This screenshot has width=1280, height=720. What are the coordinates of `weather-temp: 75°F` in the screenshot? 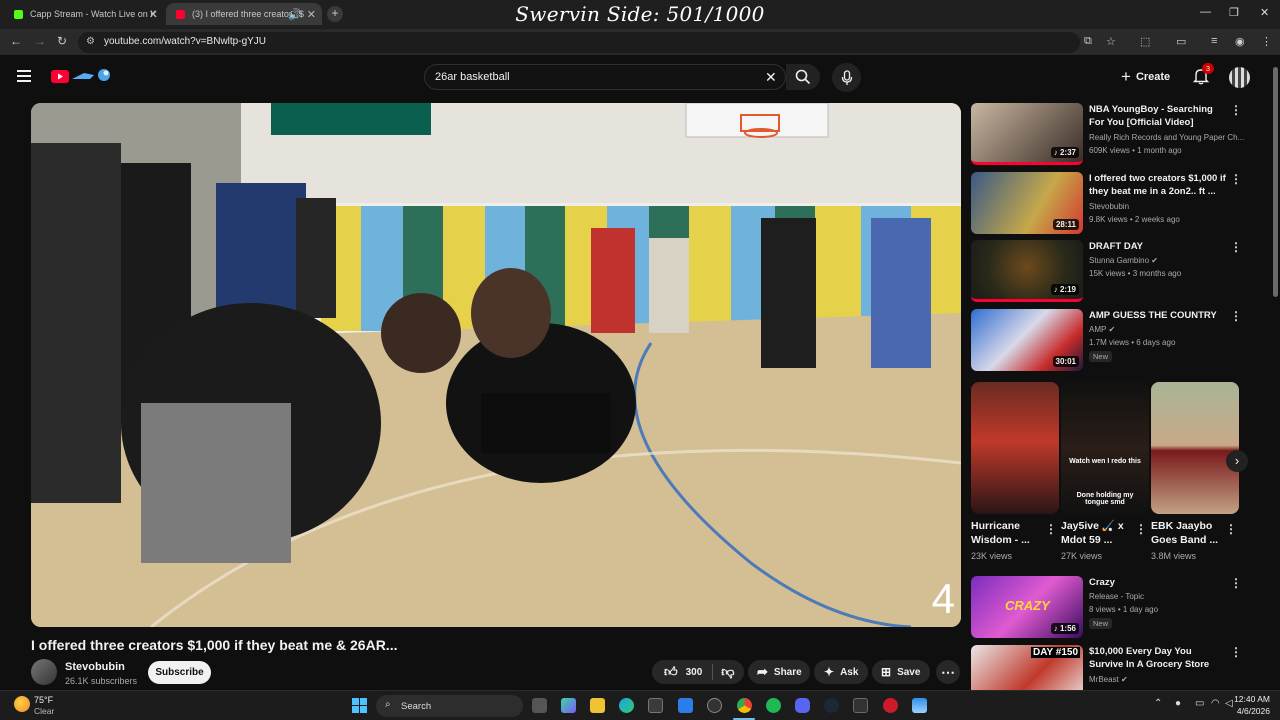 It's located at (43, 700).